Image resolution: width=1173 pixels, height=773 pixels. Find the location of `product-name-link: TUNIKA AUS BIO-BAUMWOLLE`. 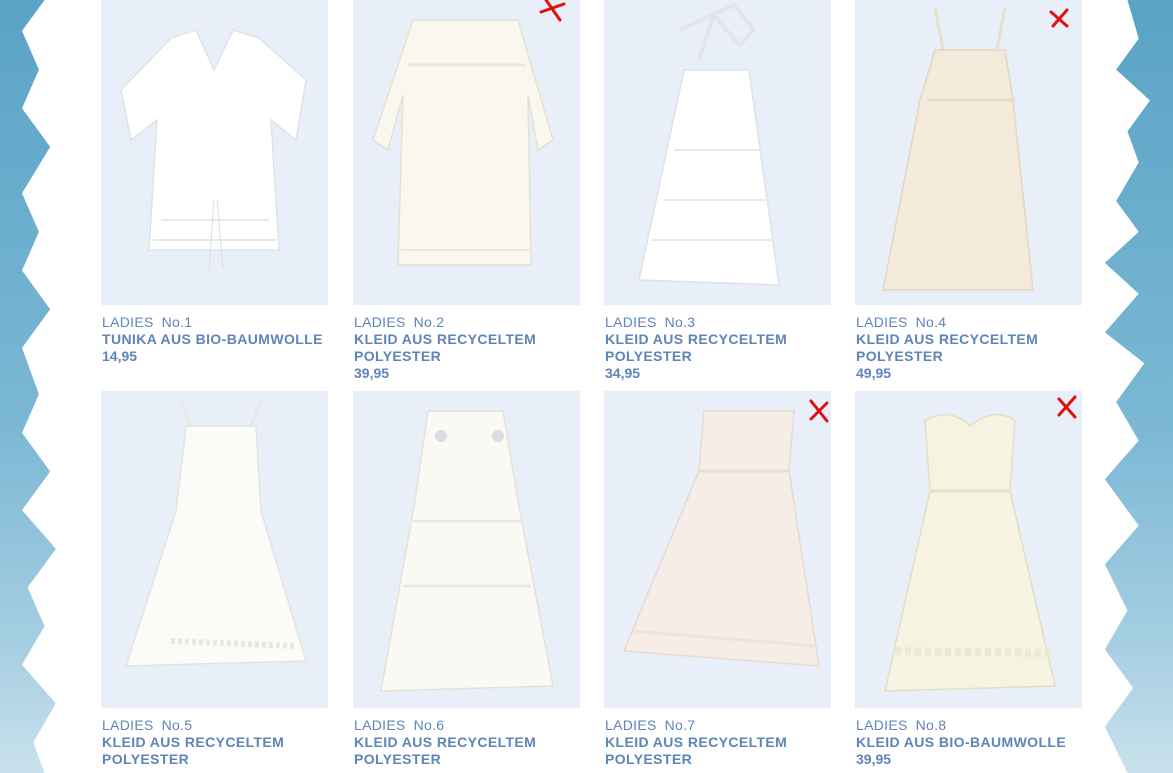

product-name-link: TUNIKA AUS BIO-BAUMWOLLE is located at coordinates (215, 339).